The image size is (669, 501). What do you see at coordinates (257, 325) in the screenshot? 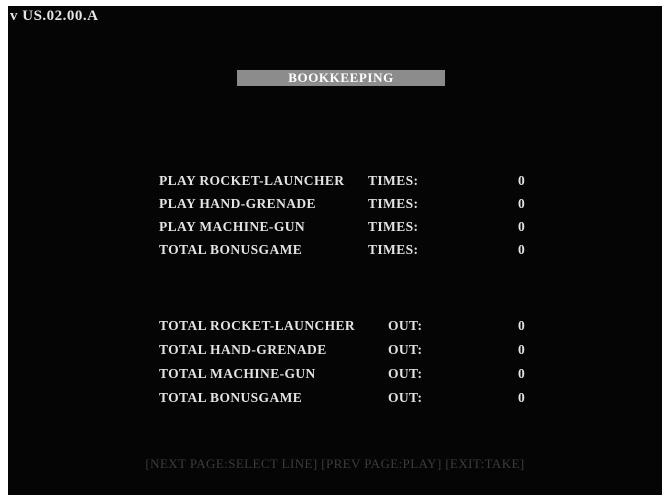
I see `stat-label: TOTAL ROCKET-LAUNCHER` at bounding box center [257, 325].